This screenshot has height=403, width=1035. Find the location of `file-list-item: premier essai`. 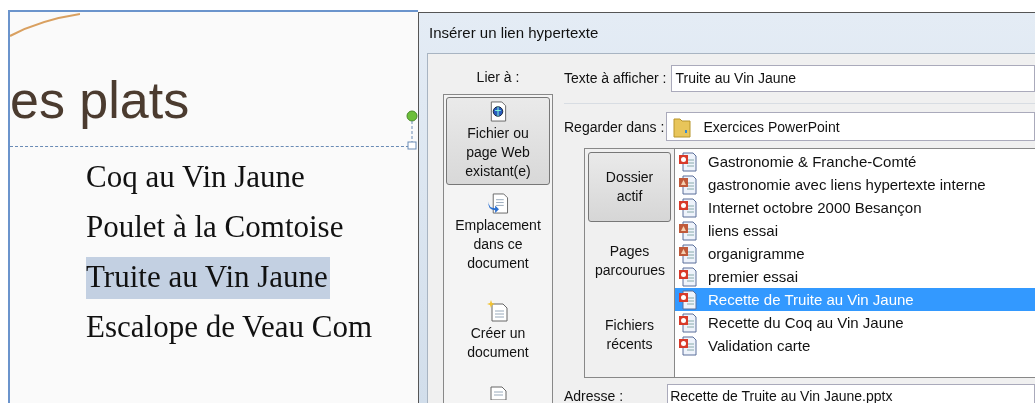

file-list-item: premier essai is located at coordinates (855, 276).